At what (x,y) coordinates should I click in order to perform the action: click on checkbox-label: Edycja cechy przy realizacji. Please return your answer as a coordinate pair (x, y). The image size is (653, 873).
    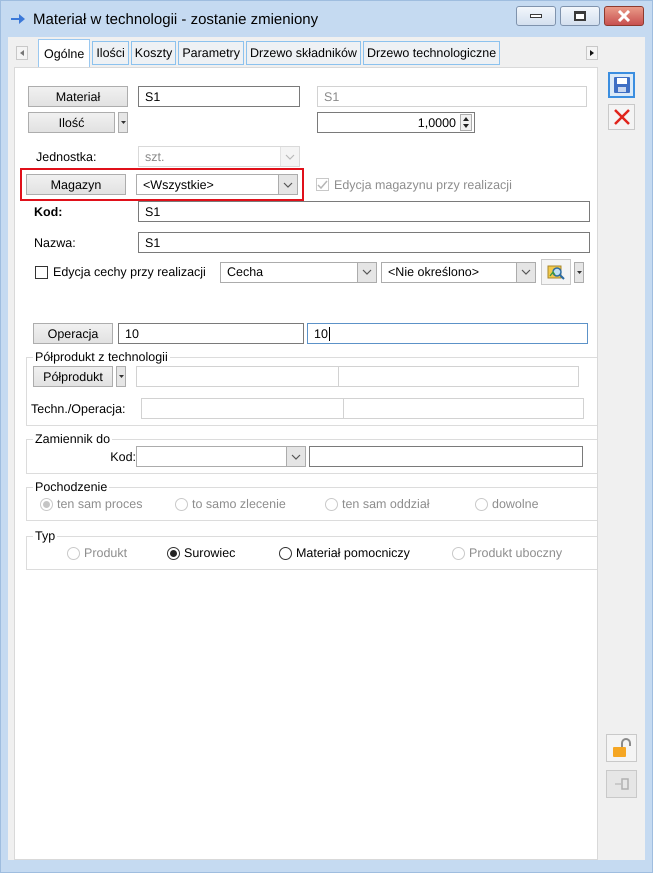
    Looking at the image, I should click on (129, 272).